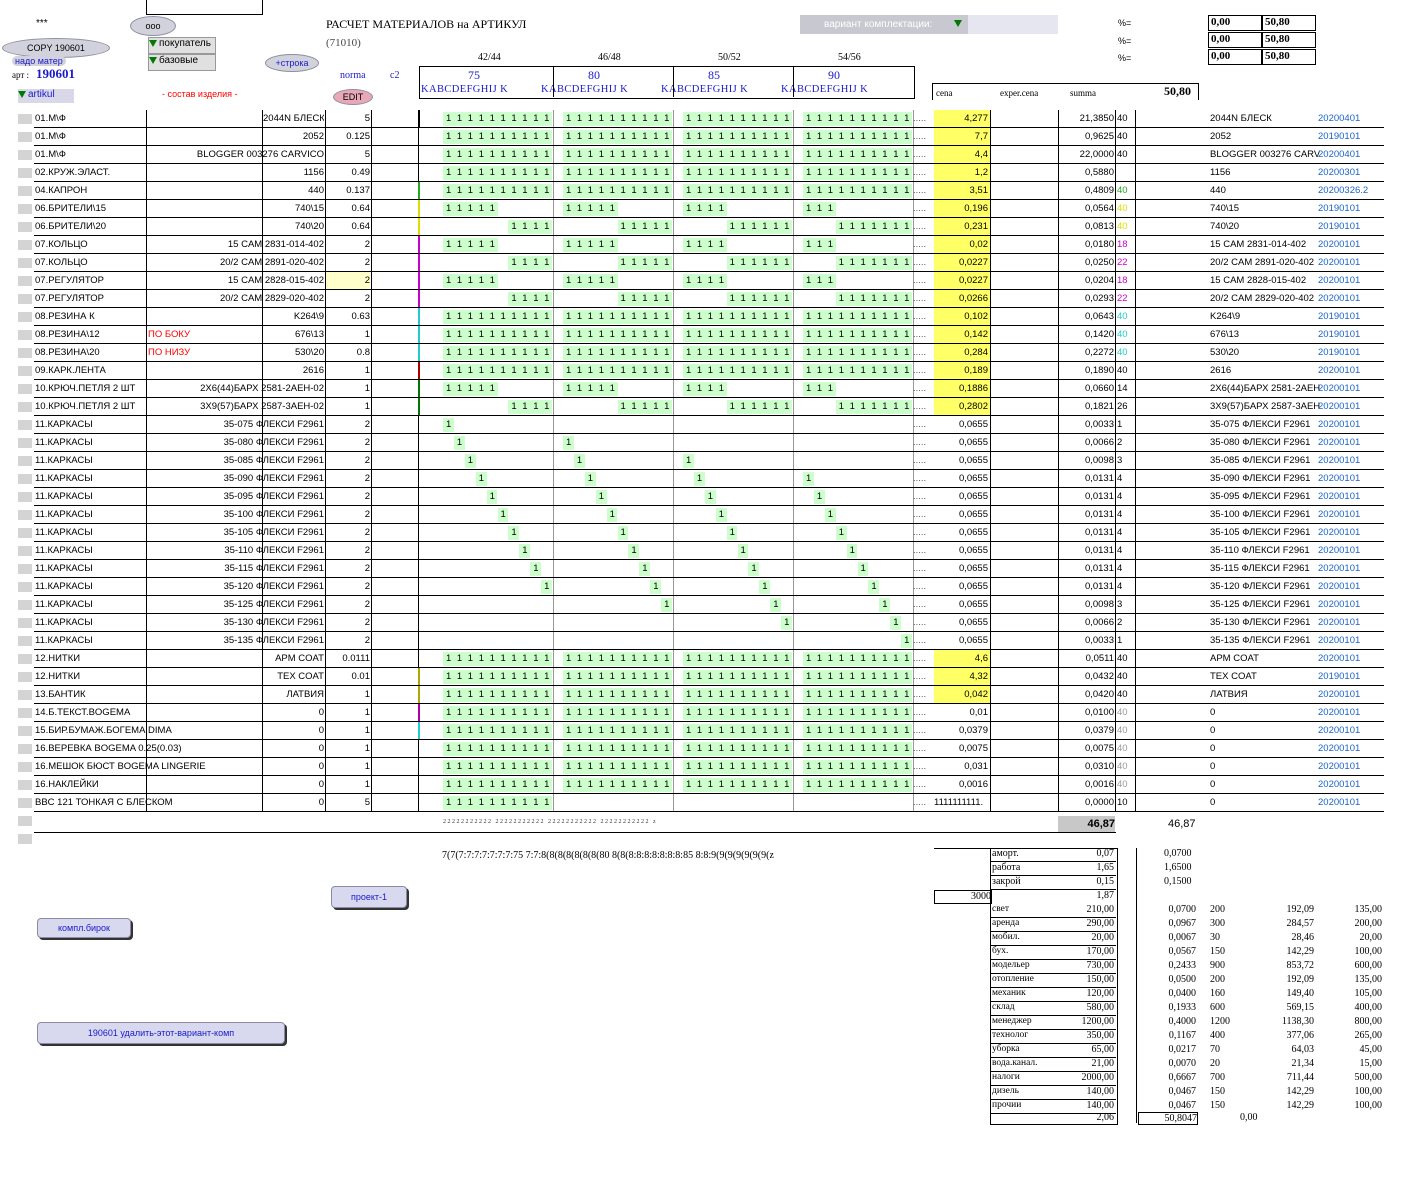 This screenshot has width=1422, height=1200. Describe the element at coordinates (348, 244) in the screenshot. I see `norma-value: 2` at that location.